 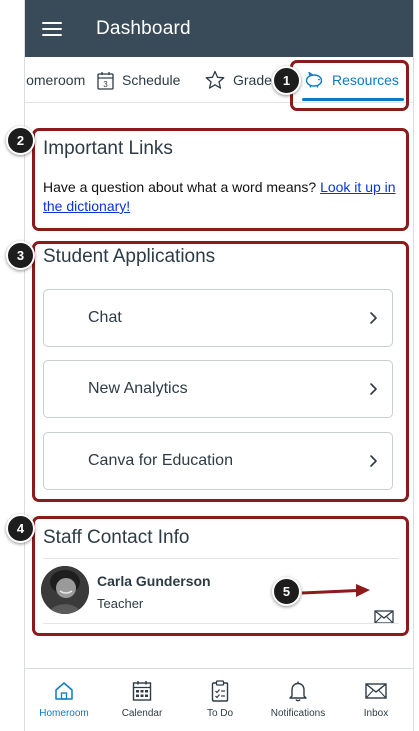 I want to click on clipboard-icon, so click(x=220, y=691).